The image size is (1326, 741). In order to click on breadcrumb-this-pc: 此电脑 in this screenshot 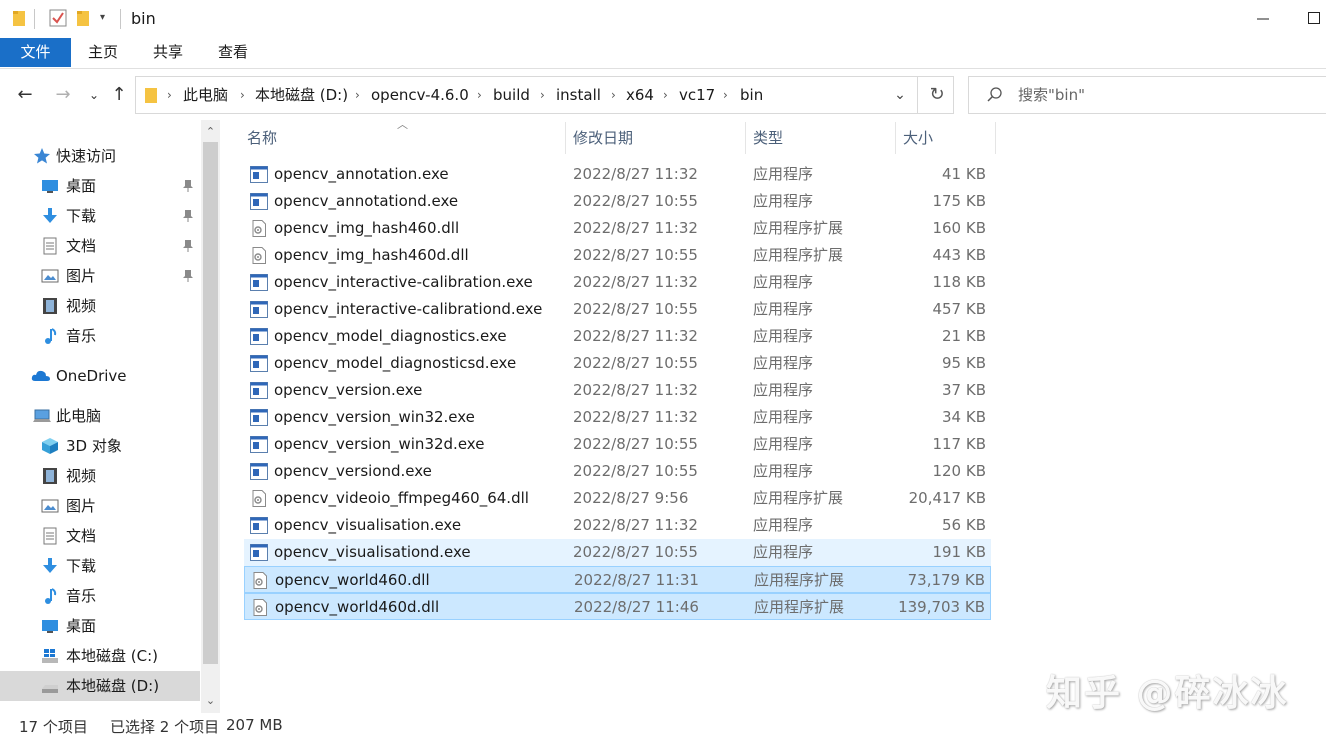, I will do `click(205, 95)`.